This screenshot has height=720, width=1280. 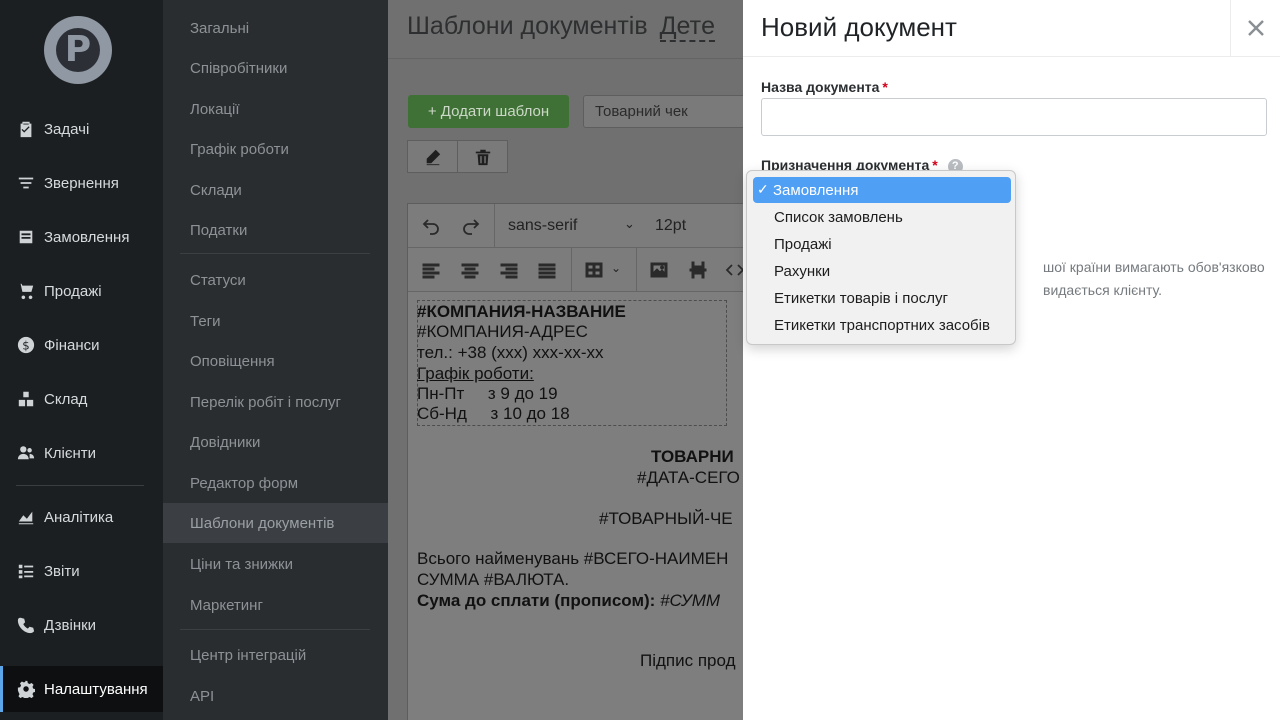 I want to click on submenu-item-locations: Локації, so click(x=275, y=109).